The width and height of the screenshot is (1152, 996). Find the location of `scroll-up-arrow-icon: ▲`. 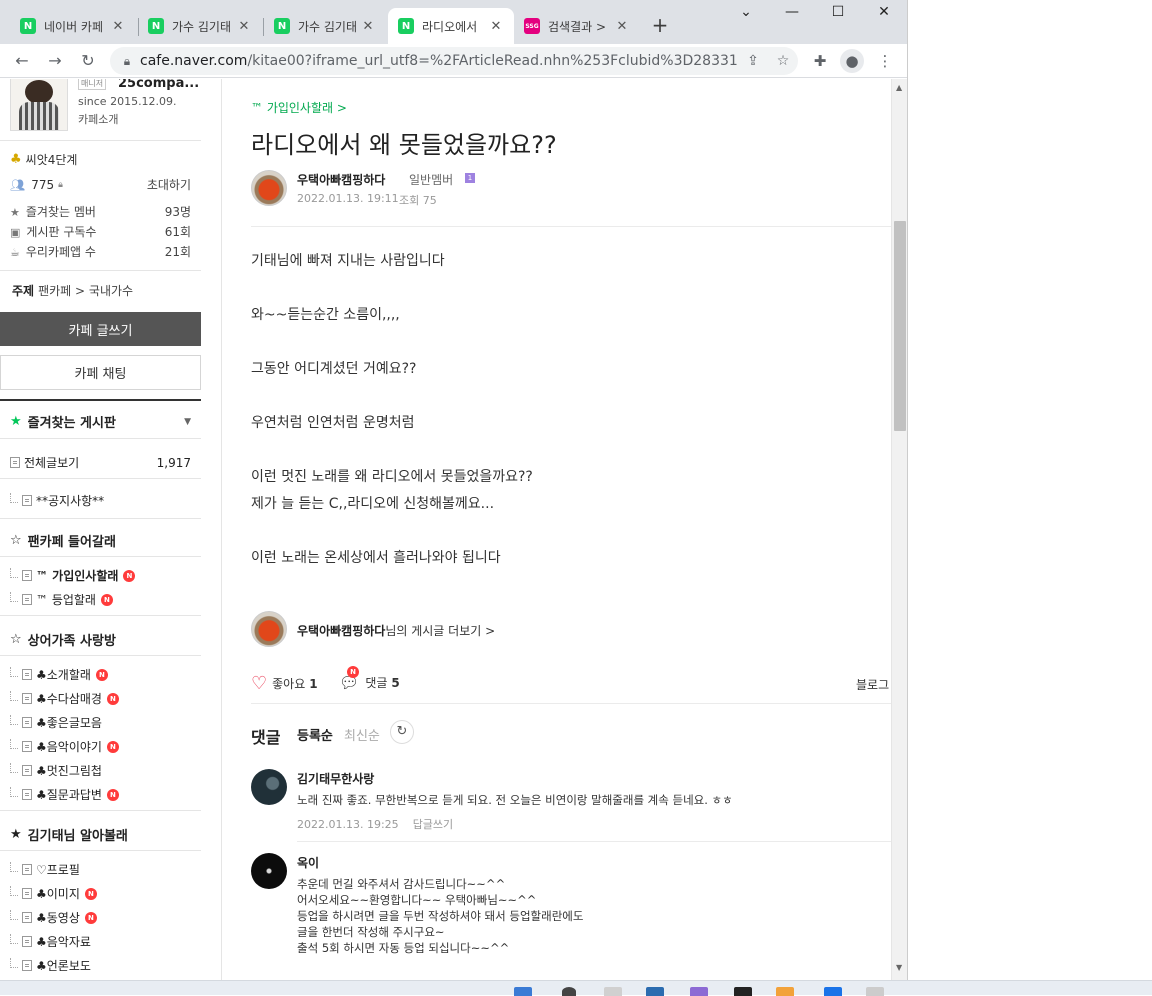

scroll-up-arrow-icon: ▲ is located at coordinates (899, 87).